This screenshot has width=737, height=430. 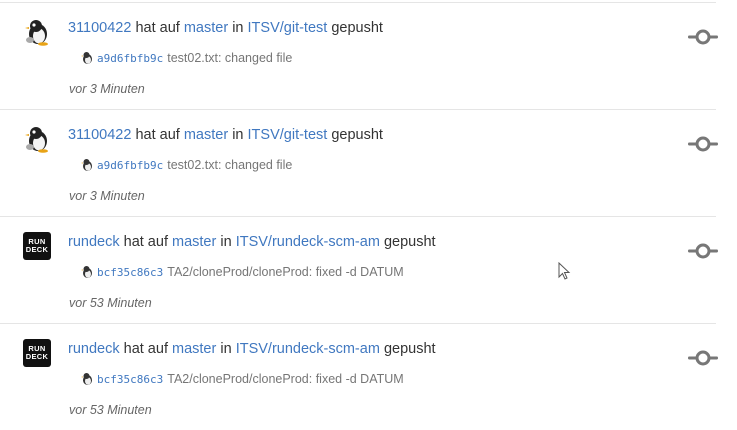 I want to click on mouse-cursor-icon, so click(x=564, y=271).